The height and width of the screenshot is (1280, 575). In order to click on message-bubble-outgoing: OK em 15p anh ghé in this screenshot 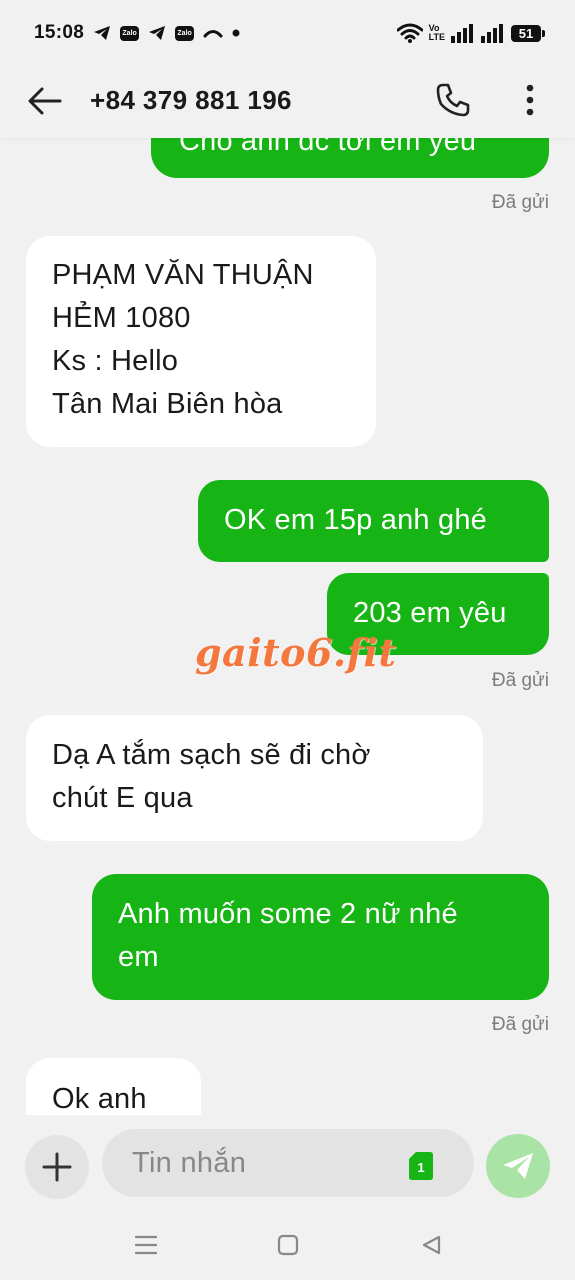, I will do `click(373, 521)`.